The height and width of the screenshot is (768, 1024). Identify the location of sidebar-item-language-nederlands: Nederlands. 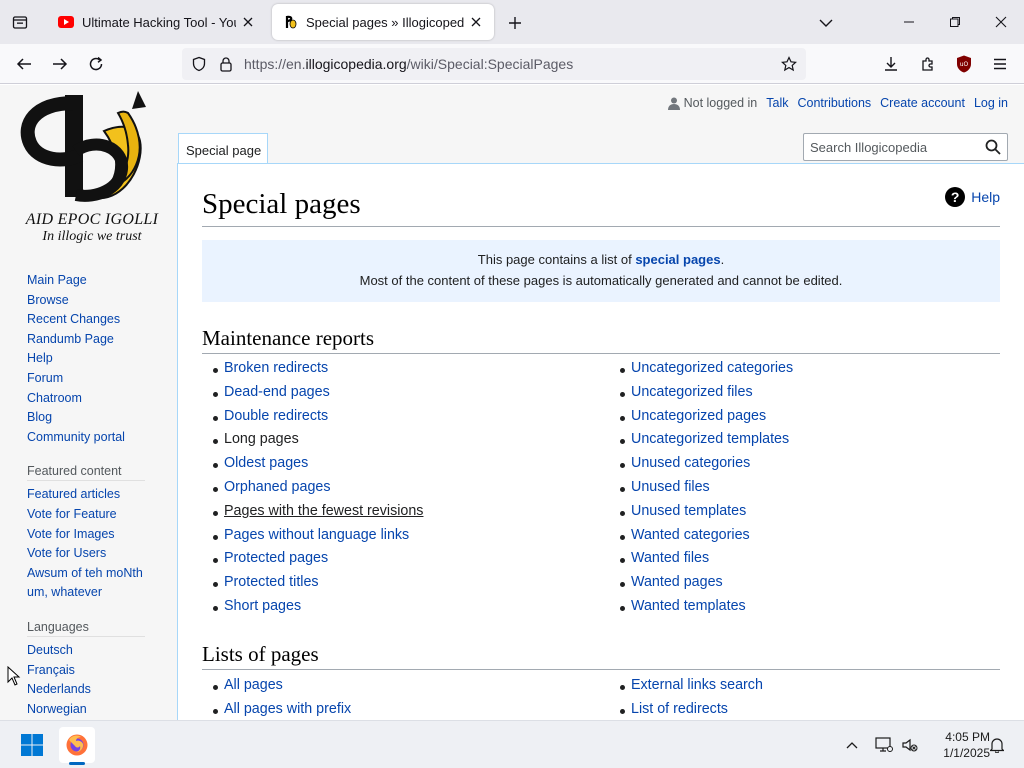
(97, 690).